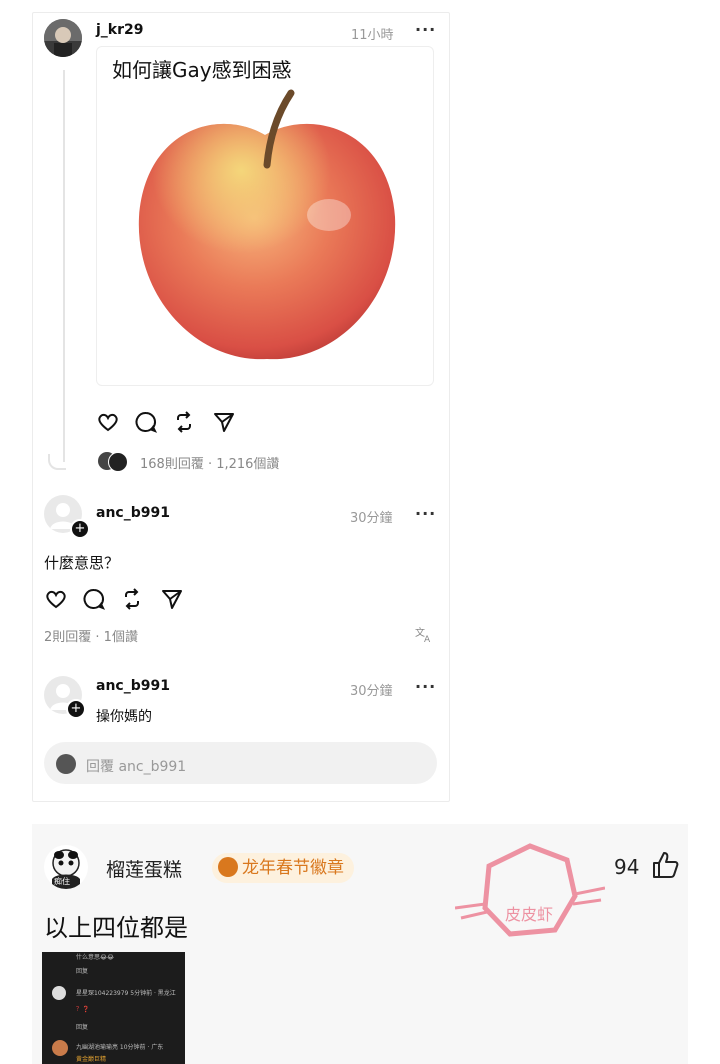 Image resolution: width=720 pixels, height=1064 pixels. What do you see at coordinates (171, 422) in the screenshot?
I see `post-actions` at bounding box center [171, 422].